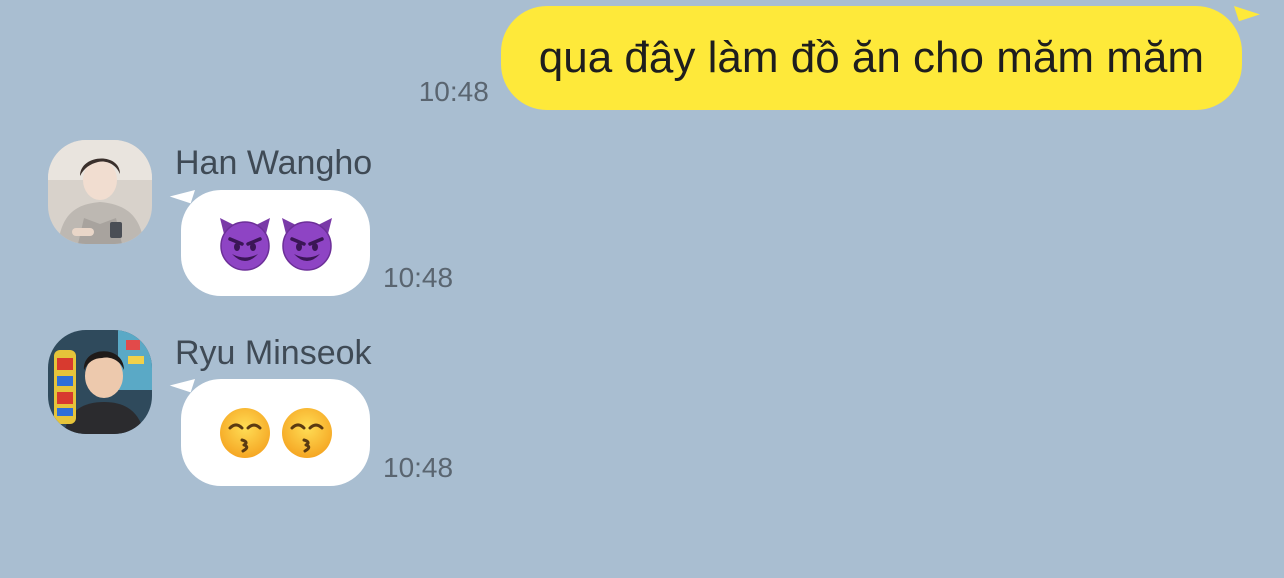  Describe the element at coordinates (871, 57) in the screenshot. I see `message-text: qua đây làm đồ ăn cho măm măm` at that location.